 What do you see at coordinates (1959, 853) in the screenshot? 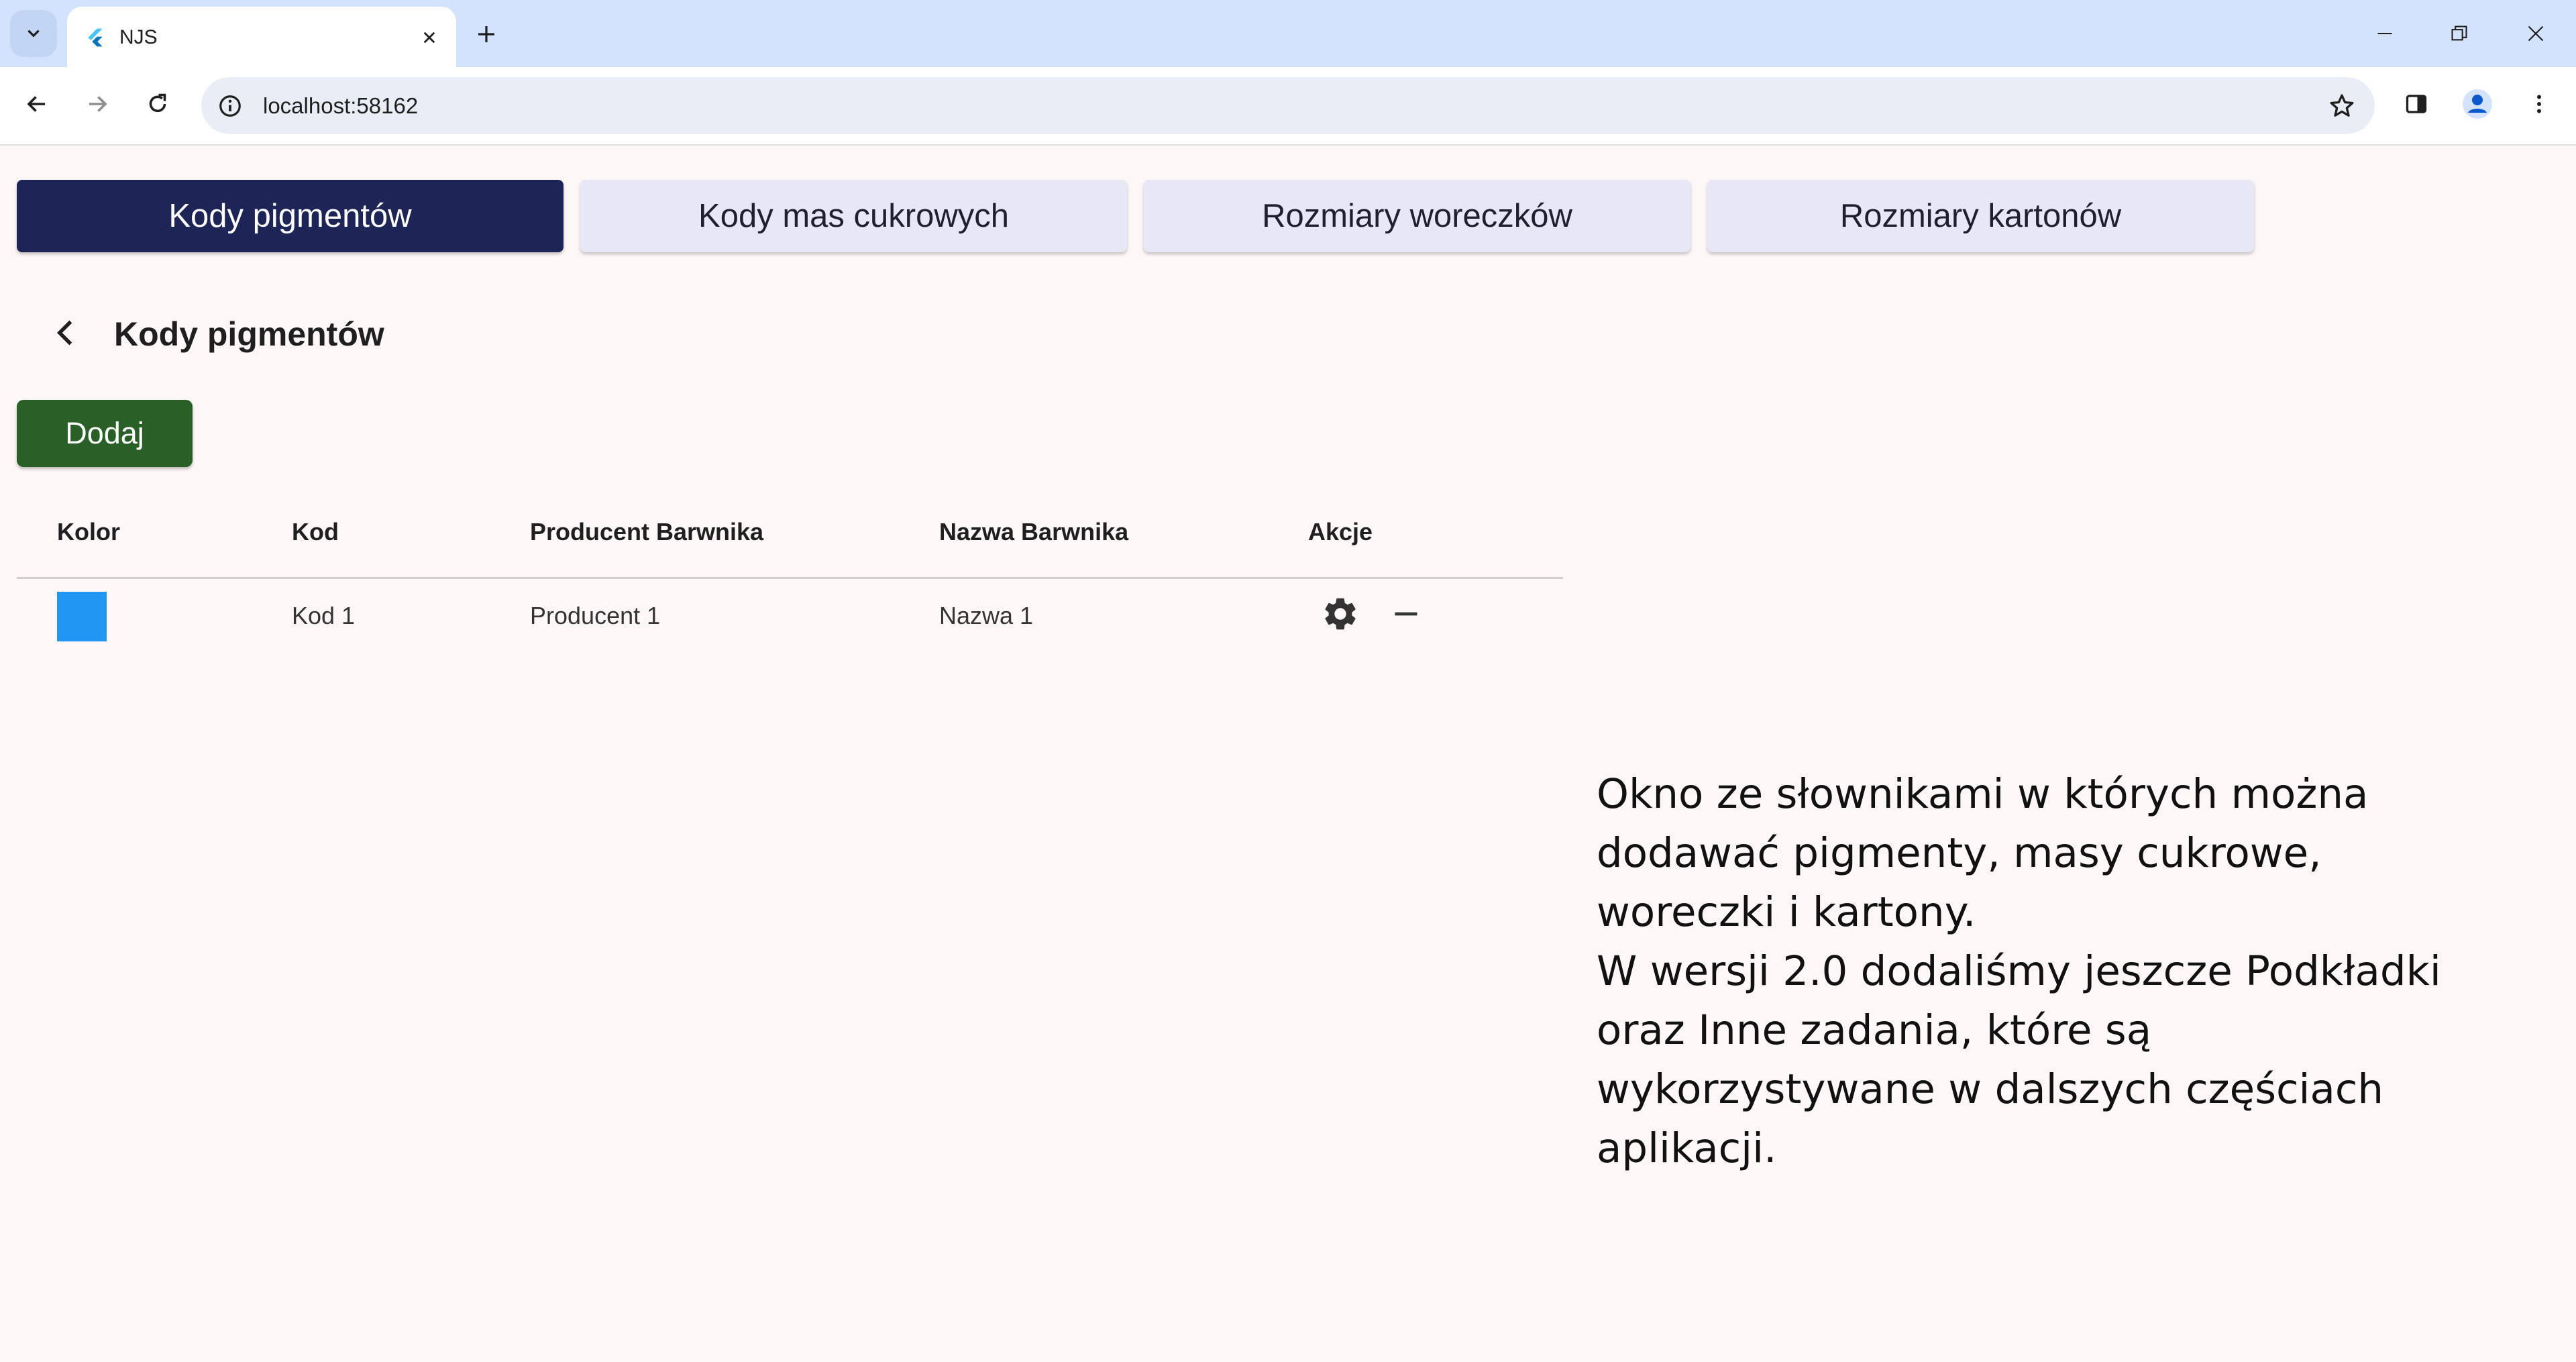
I see `description-line: dodawać pigmenty, masy cukrowe,` at bounding box center [1959, 853].